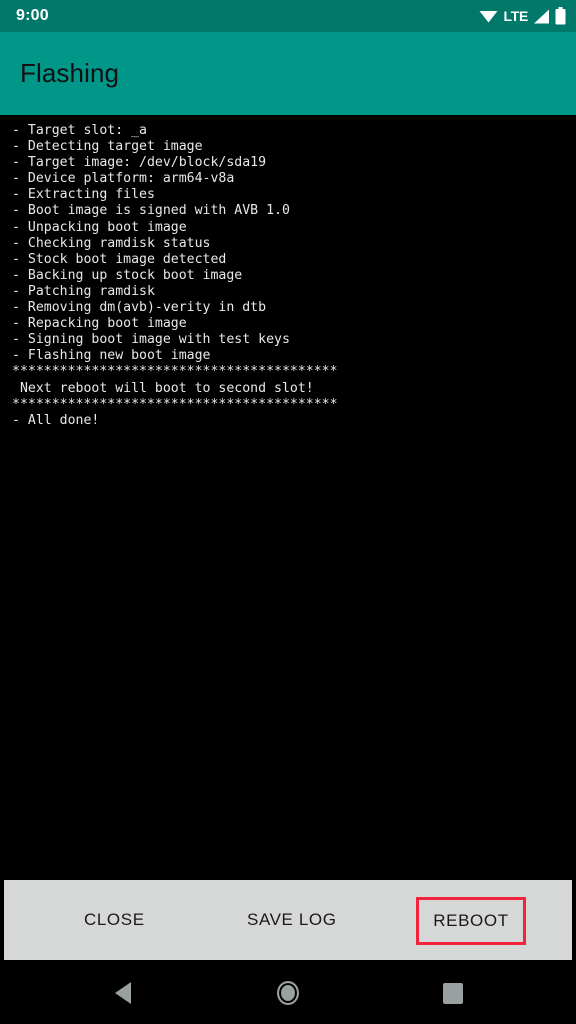 This screenshot has height=1024, width=576. I want to click on back-icon, so click(122, 993).